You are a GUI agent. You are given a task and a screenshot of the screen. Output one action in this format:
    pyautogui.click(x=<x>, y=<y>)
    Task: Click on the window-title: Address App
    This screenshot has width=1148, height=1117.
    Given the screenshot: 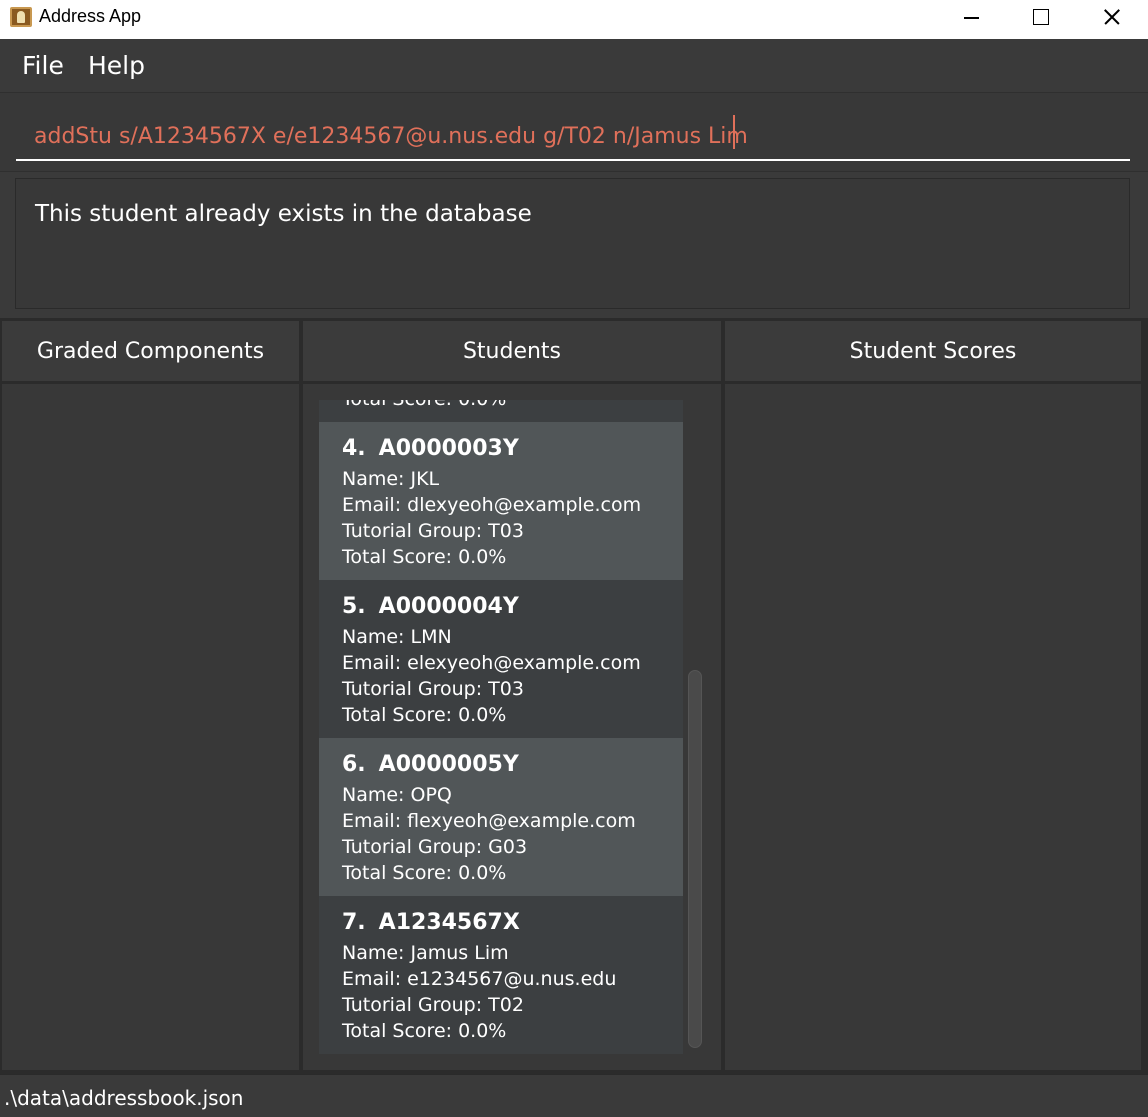 What is the action you would take?
    pyautogui.click(x=90, y=16)
    